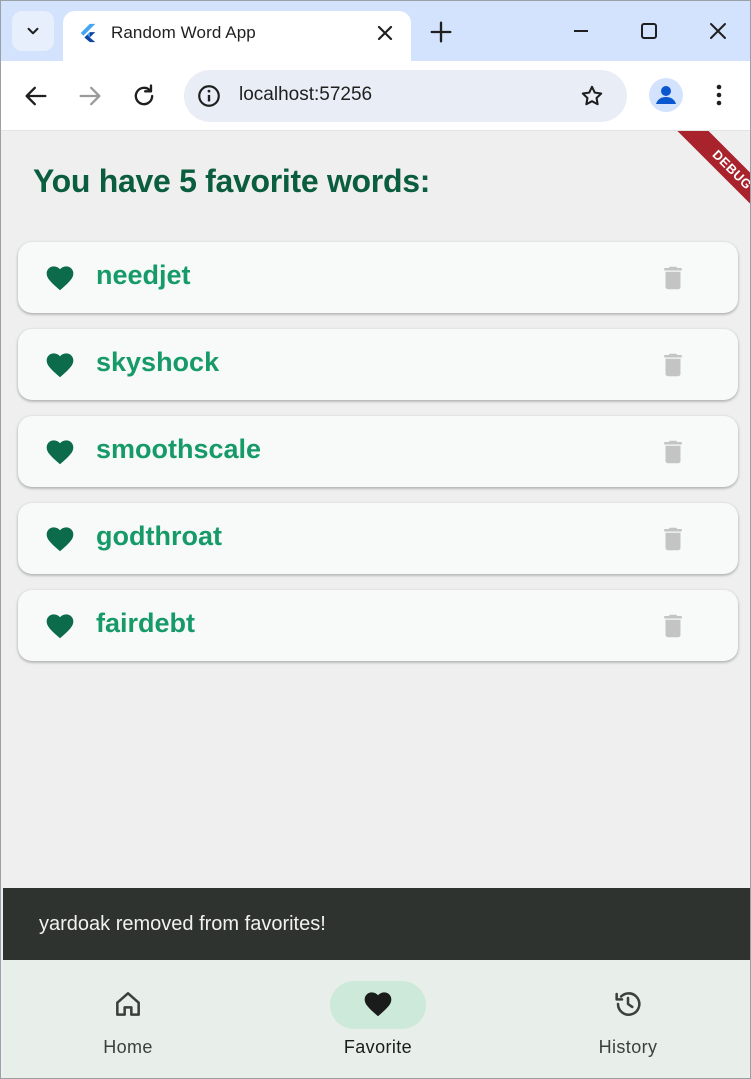 Image resolution: width=751 pixels, height=1079 pixels. Describe the element at coordinates (628, 1025) in the screenshot. I see `nav-item-history: History` at that location.